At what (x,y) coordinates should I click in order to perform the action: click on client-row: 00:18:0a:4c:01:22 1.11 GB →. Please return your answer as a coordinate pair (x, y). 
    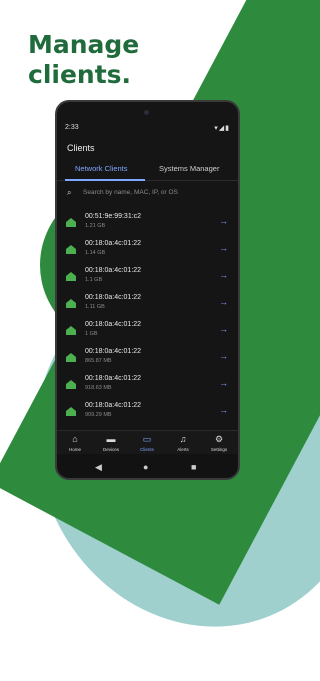
    Looking at the image, I should click on (147, 304).